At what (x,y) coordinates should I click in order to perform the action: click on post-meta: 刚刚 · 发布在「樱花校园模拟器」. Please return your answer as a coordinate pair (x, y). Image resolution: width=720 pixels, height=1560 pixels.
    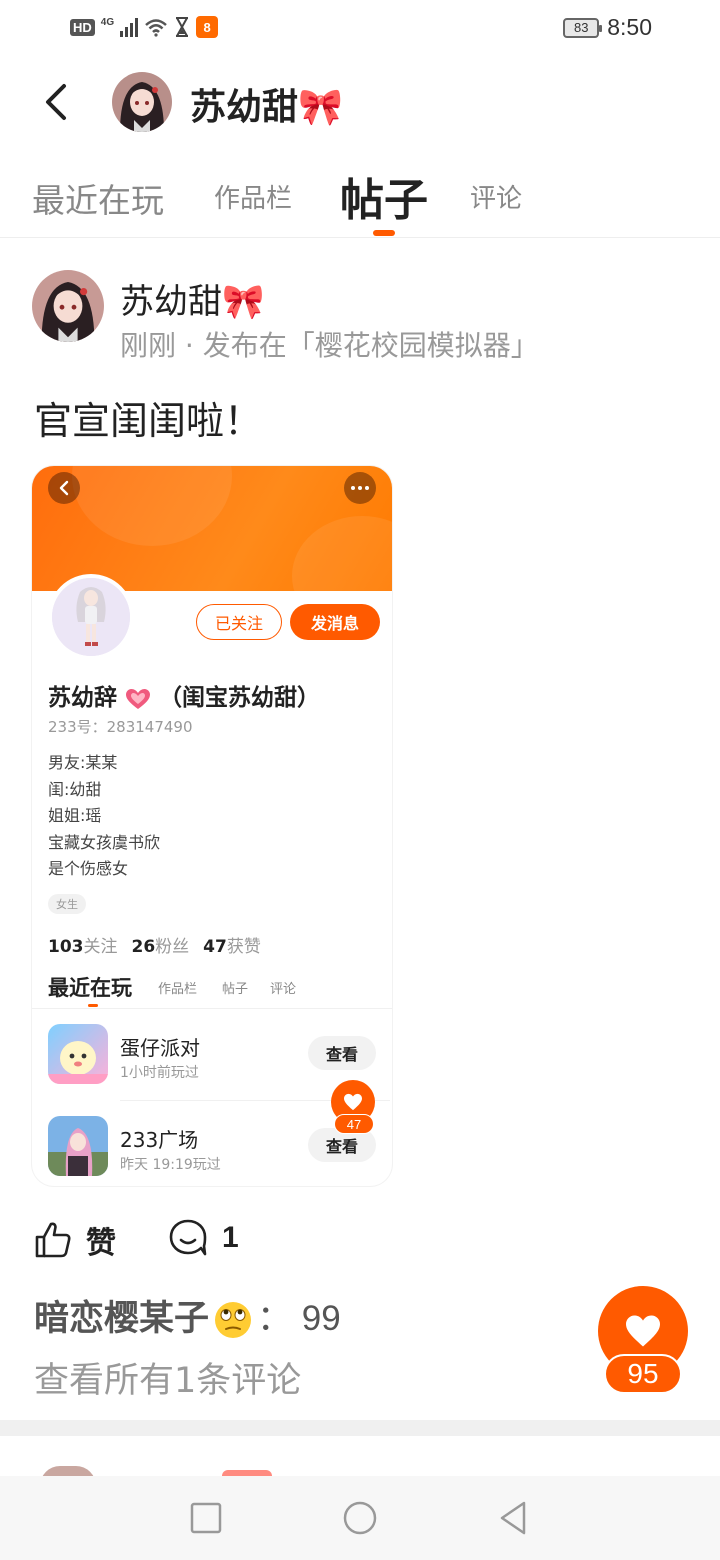
    Looking at the image, I should click on (329, 345).